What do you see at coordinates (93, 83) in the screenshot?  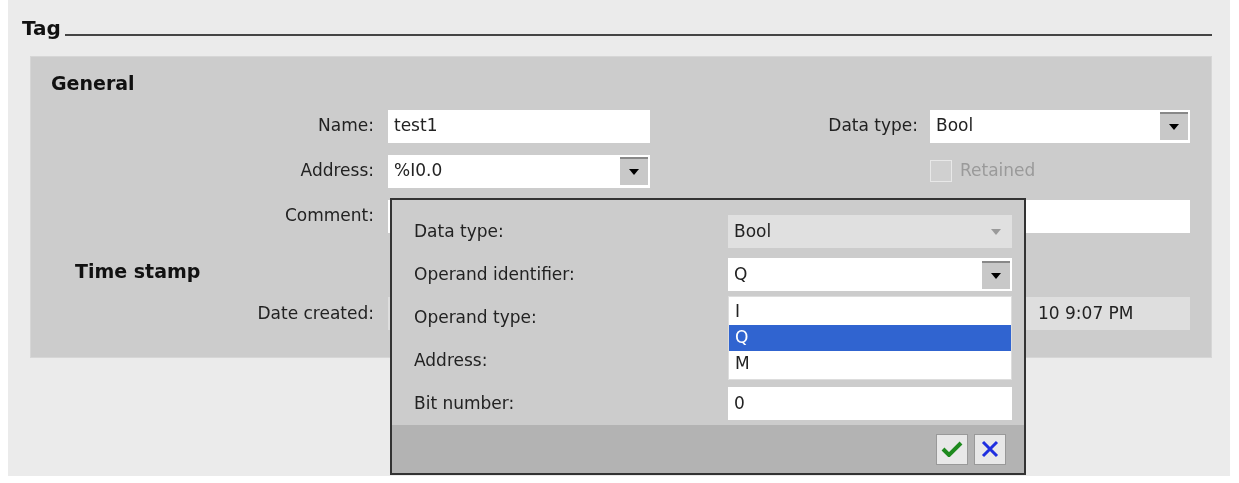 I see `group-heading: General` at bounding box center [93, 83].